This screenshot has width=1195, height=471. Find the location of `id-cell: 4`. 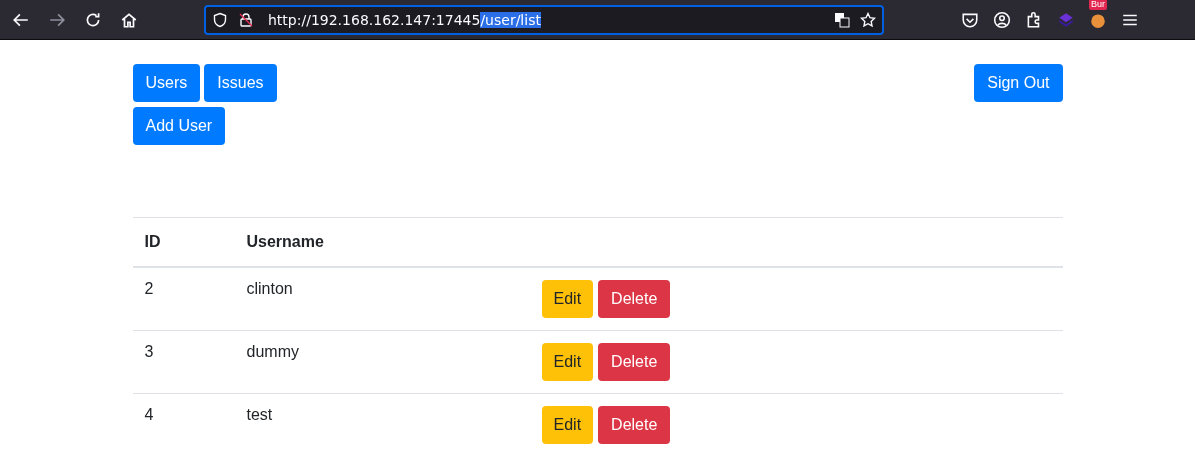

id-cell: 4 is located at coordinates (149, 414).